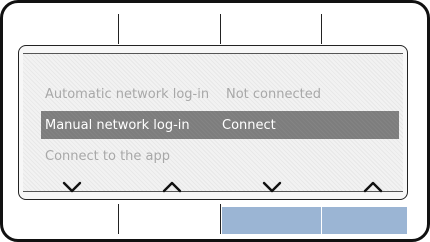 Image resolution: width=430 pixels, height=242 pixels. Describe the element at coordinates (127, 94) in the screenshot. I see `menu-item-label: Automatic network log-in` at that location.